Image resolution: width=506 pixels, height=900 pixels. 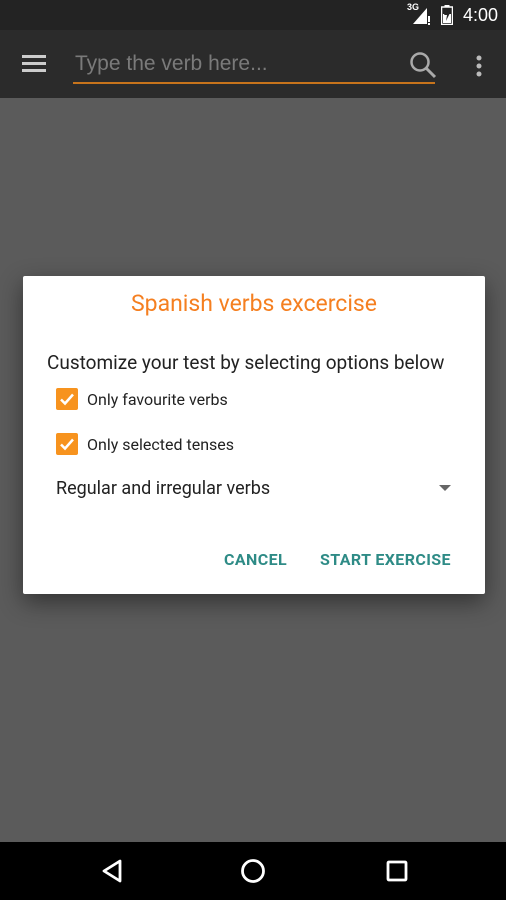 I want to click on favourite-verbs-option: Only favourite verbs, so click(x=142, y=399).